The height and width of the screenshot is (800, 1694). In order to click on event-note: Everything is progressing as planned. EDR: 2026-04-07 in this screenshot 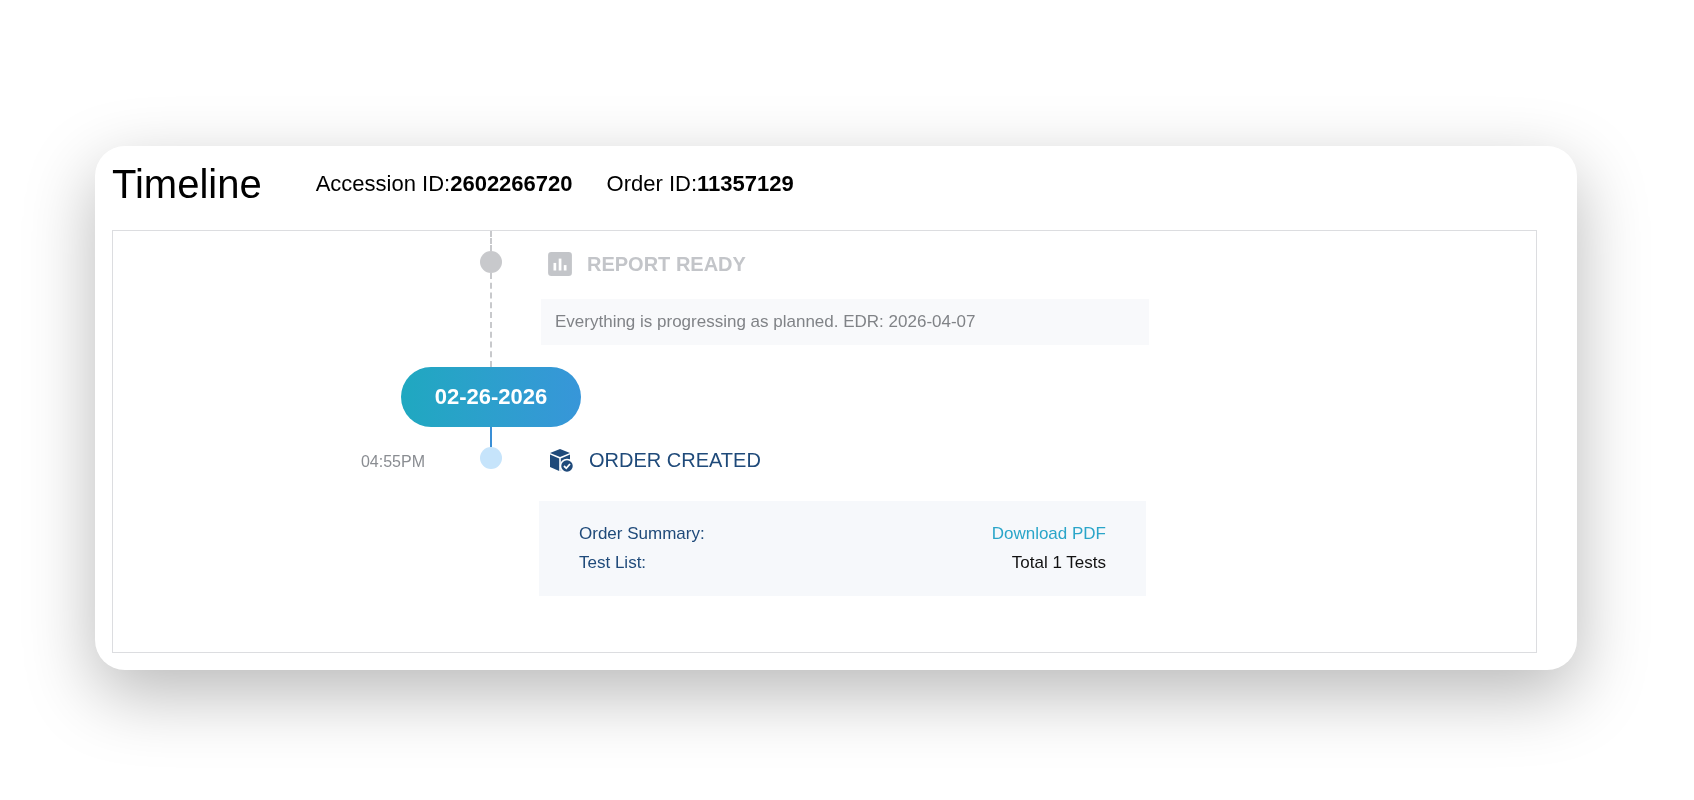, I will do `click(845, 322)`.